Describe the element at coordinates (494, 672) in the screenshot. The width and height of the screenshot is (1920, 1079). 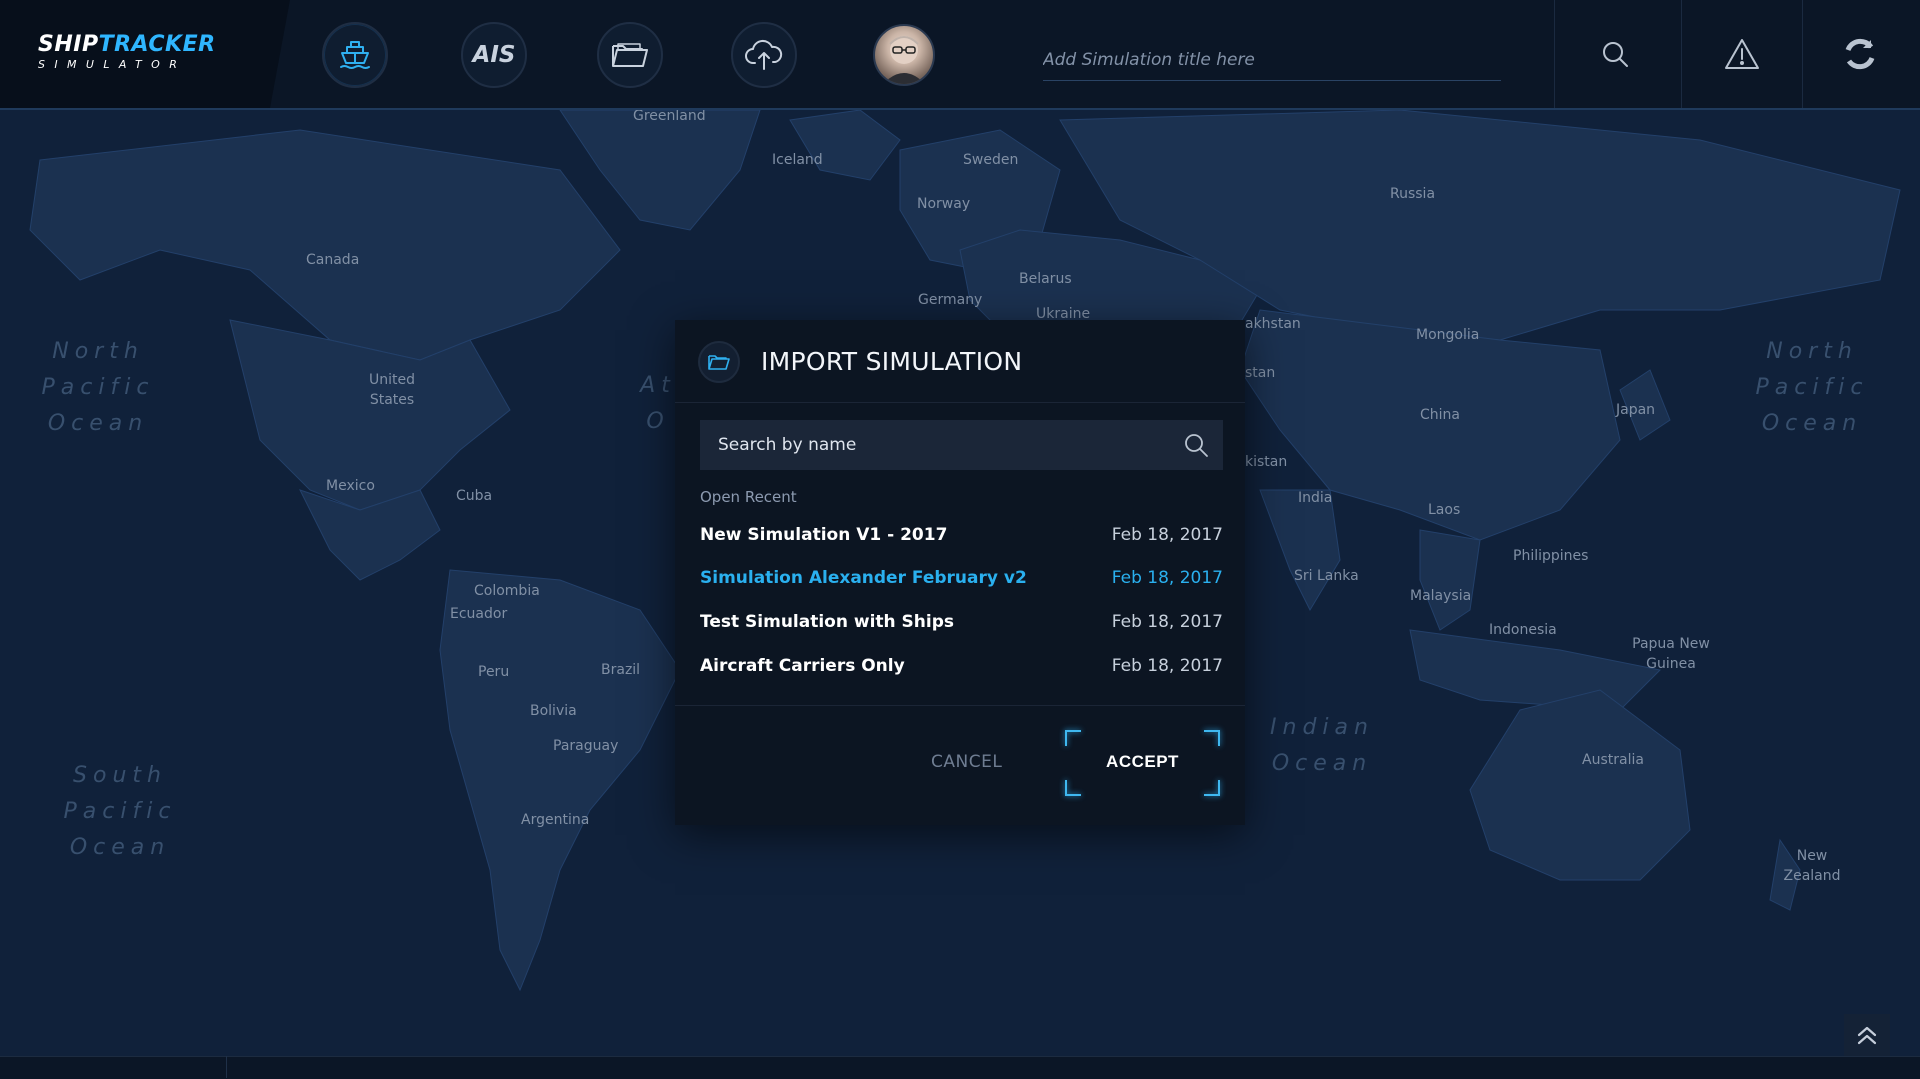
I see `map-label: Peru` at that location.